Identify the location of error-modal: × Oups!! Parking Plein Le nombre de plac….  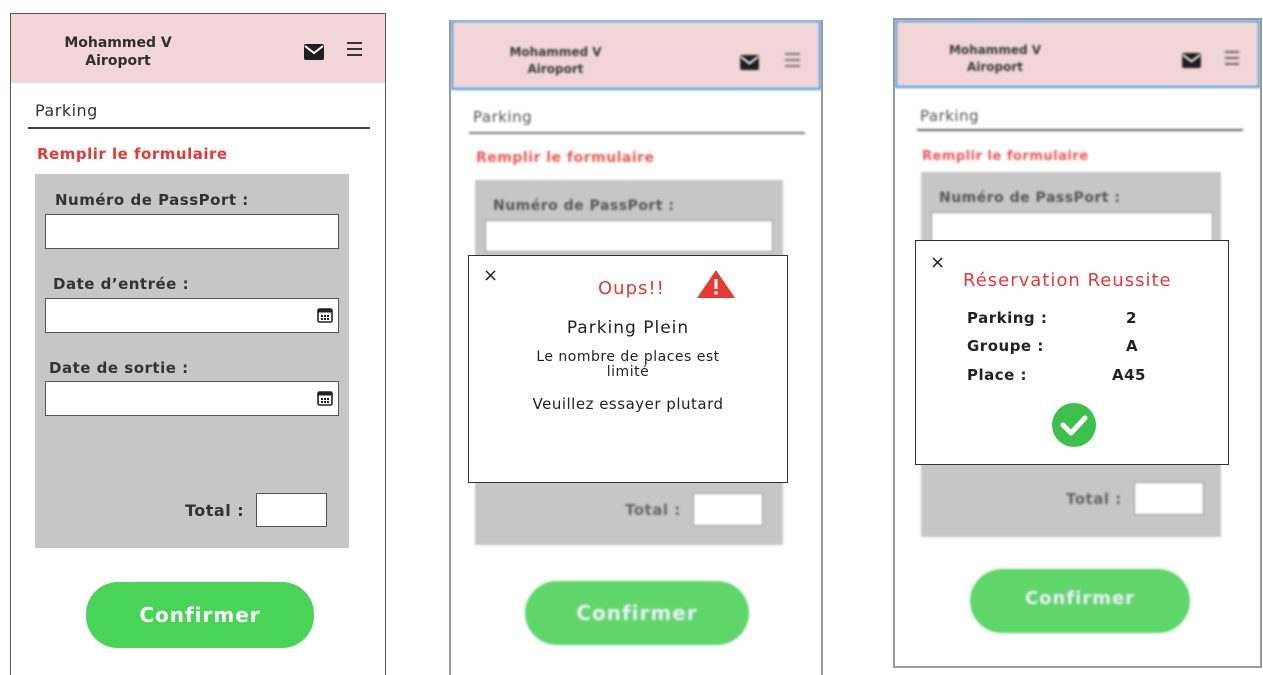
(628, 369).